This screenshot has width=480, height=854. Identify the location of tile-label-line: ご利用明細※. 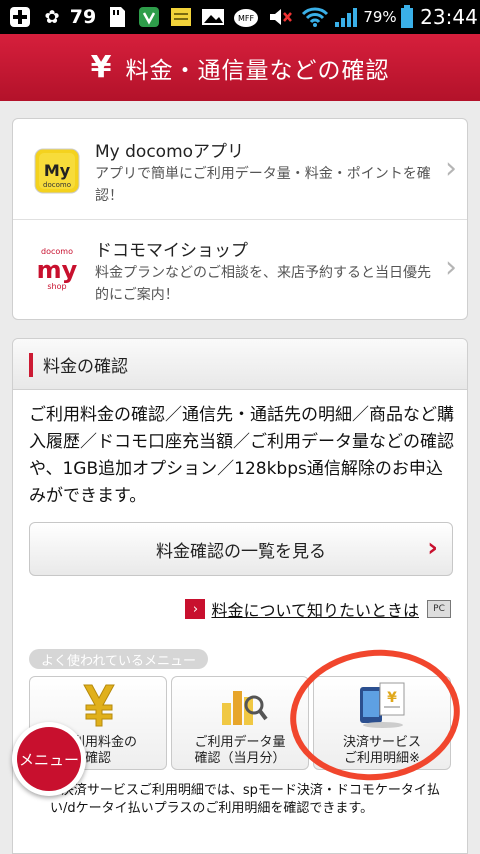
(382, 758).